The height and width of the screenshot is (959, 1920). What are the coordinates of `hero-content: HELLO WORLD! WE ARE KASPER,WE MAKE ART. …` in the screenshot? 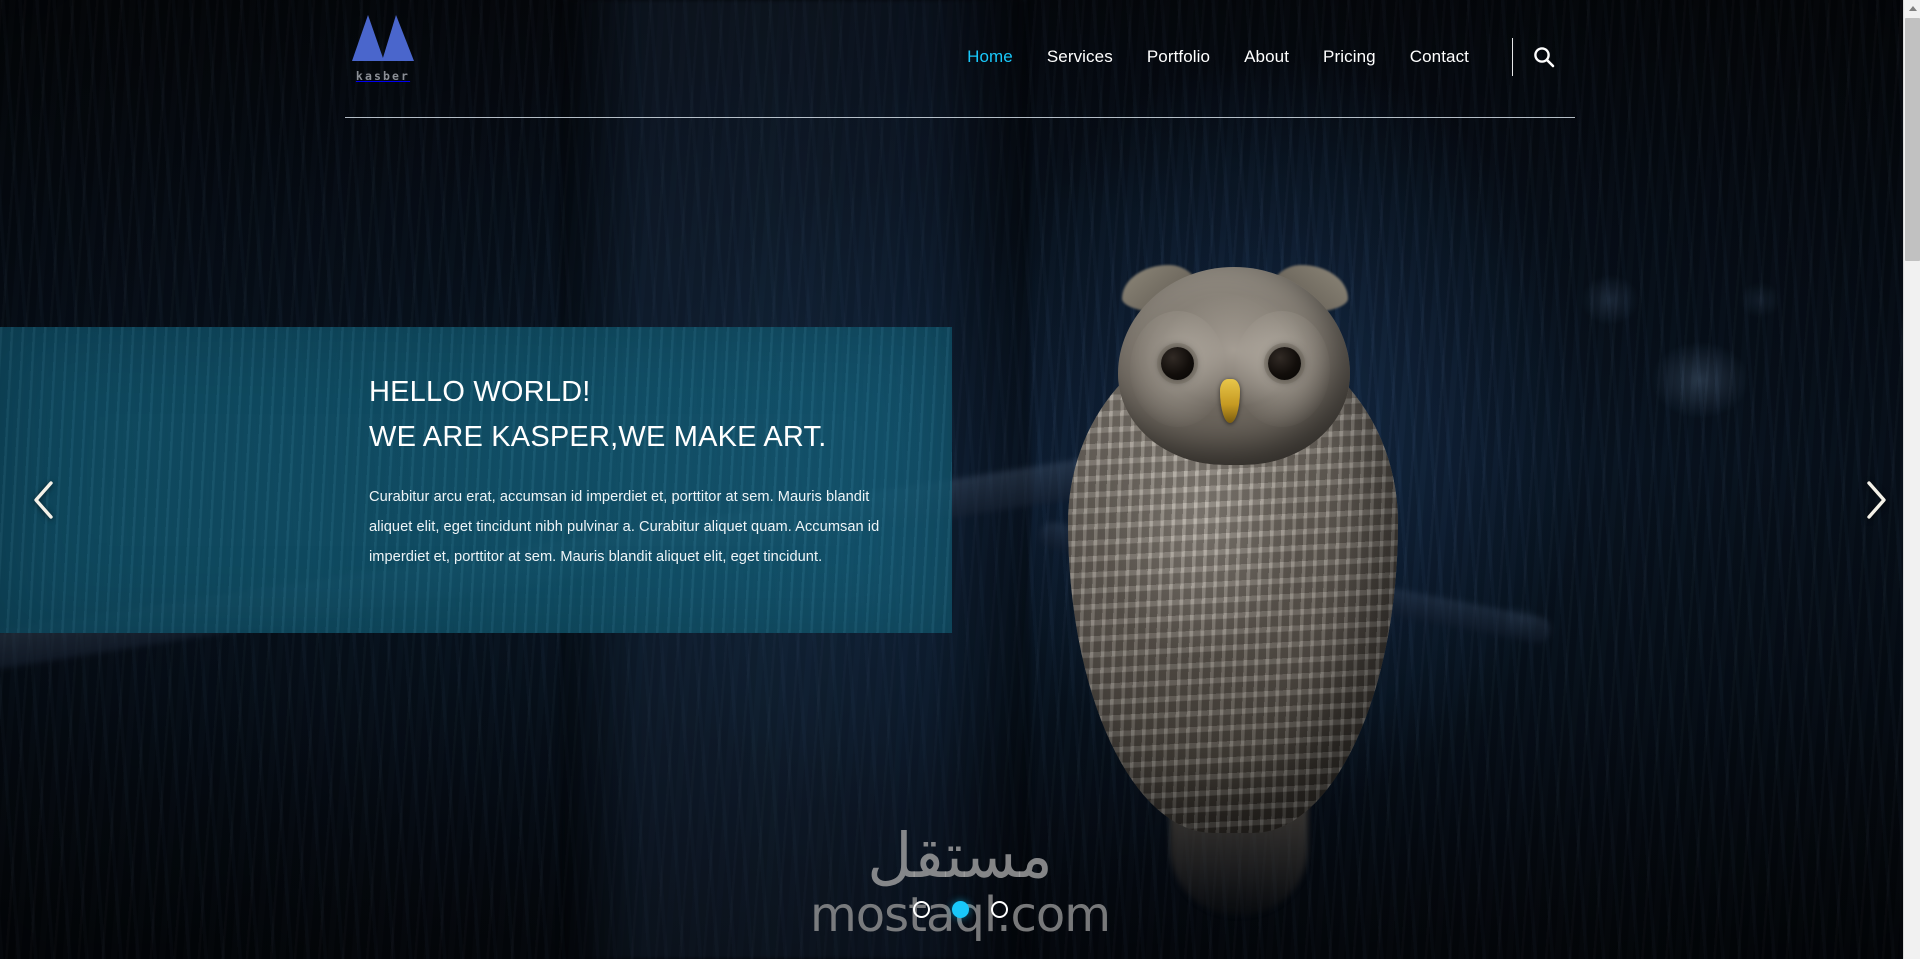 It's located at (476, 450).